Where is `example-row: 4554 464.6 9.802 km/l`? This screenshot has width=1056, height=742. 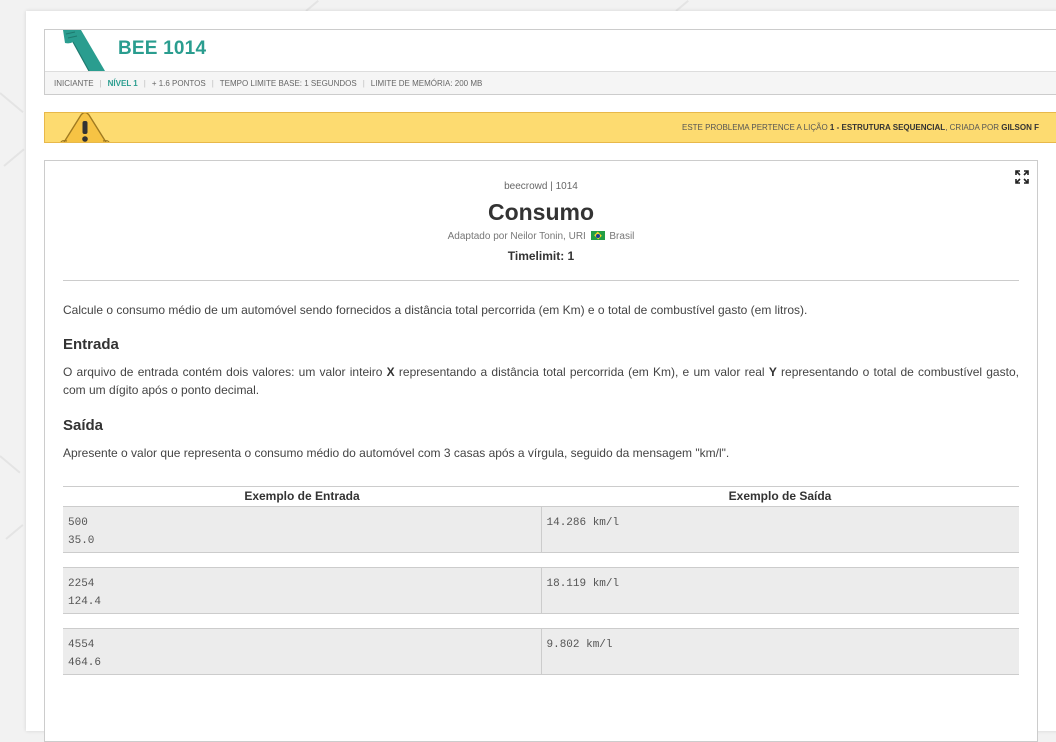 example-row: 4554 464.6 9.802 km/l is located at coordinates (541, 652).